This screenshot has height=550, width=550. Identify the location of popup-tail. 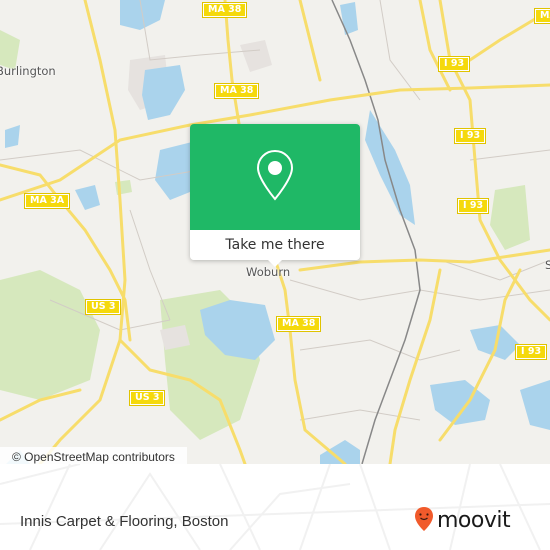
(275, 263).